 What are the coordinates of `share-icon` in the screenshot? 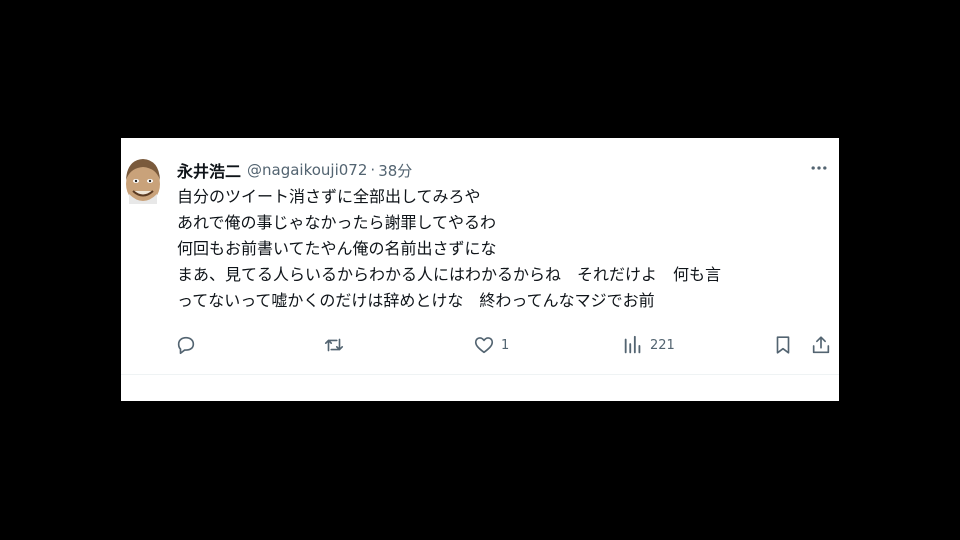 It's located at (821, 345).